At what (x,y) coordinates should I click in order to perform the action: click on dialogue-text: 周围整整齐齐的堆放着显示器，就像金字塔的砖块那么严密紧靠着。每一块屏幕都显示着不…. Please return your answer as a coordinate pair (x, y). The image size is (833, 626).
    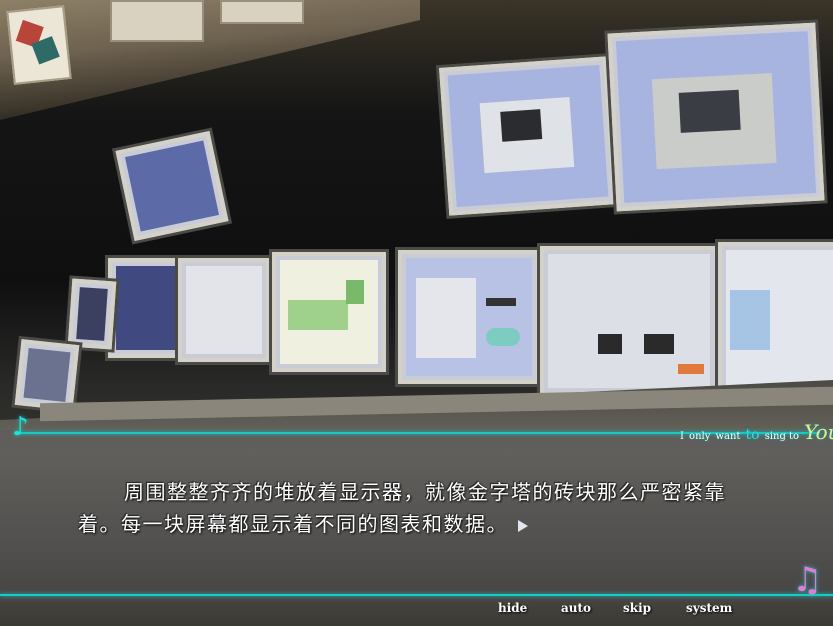
    Looking at the image, I should click on (402, 508).